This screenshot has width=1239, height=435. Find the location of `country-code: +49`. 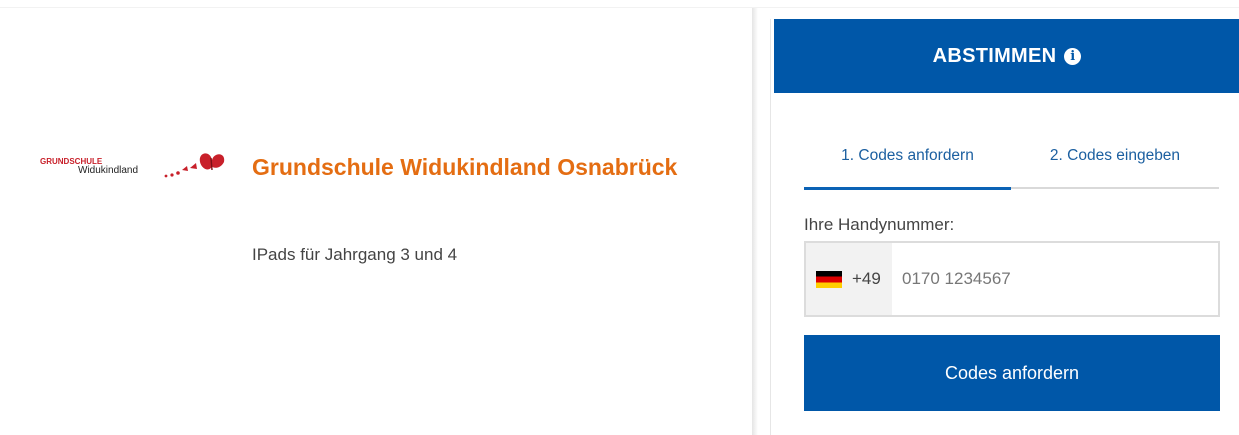

country-code: +49 is located at coordinates (866, 278).